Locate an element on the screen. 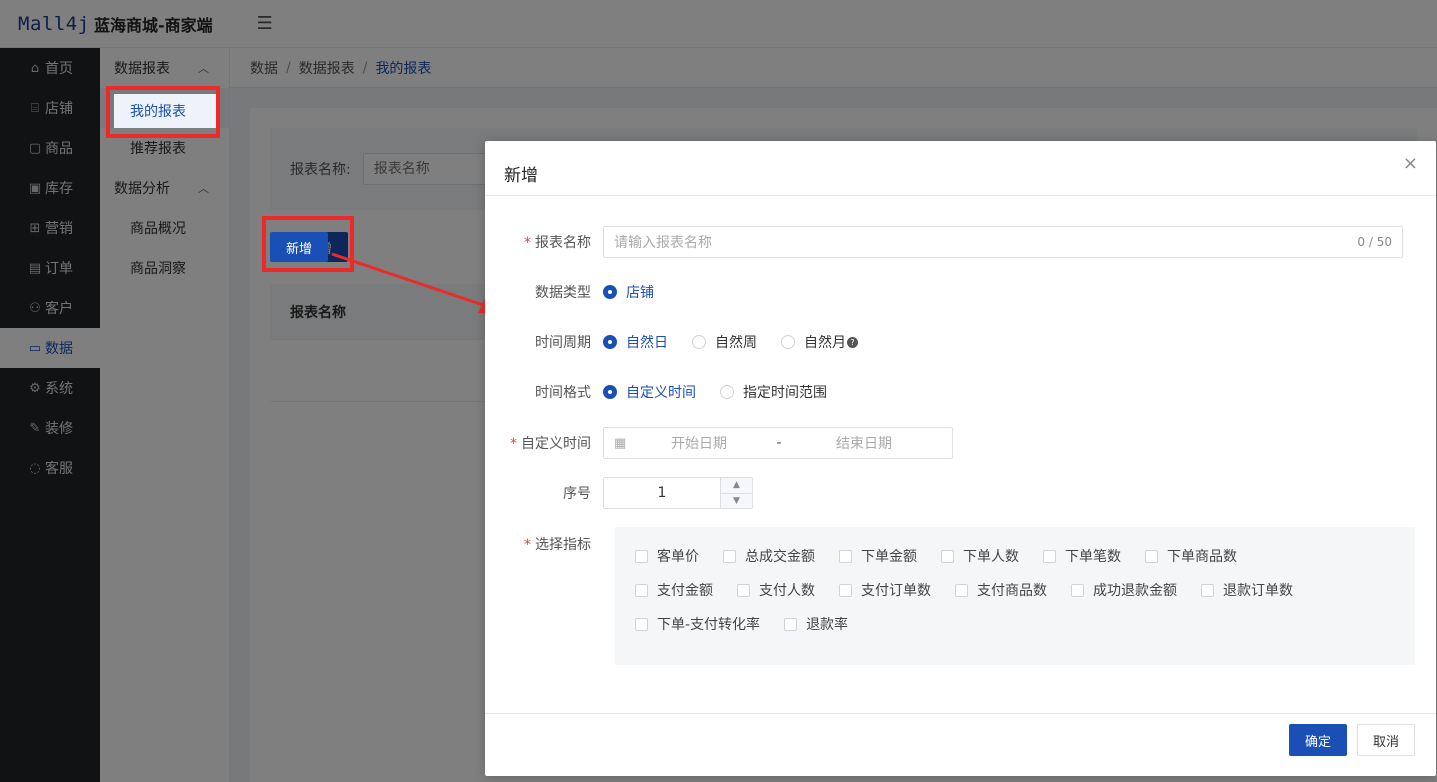 This screenshot has height=782, width=1437. date-range-picker: ▦ 开始日期 - 结束日期 is located at coordinates (778, 443).